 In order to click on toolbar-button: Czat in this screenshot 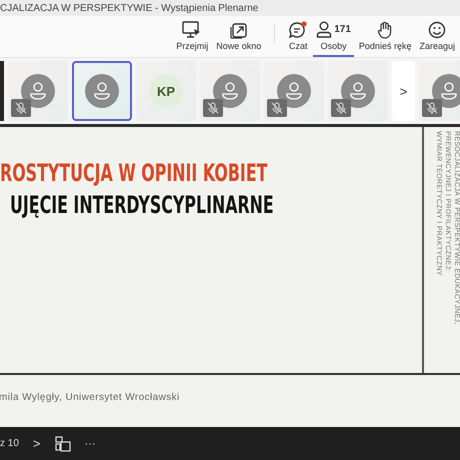, I will do `click(298, 36)`.